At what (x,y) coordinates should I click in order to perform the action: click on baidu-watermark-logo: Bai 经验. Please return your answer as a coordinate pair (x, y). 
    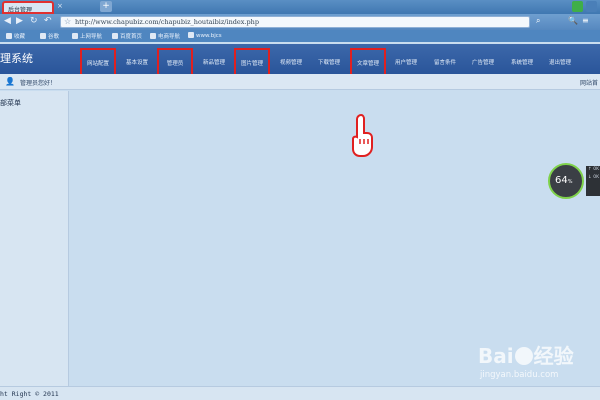
    Looking at the image, I should click on (526, 356).